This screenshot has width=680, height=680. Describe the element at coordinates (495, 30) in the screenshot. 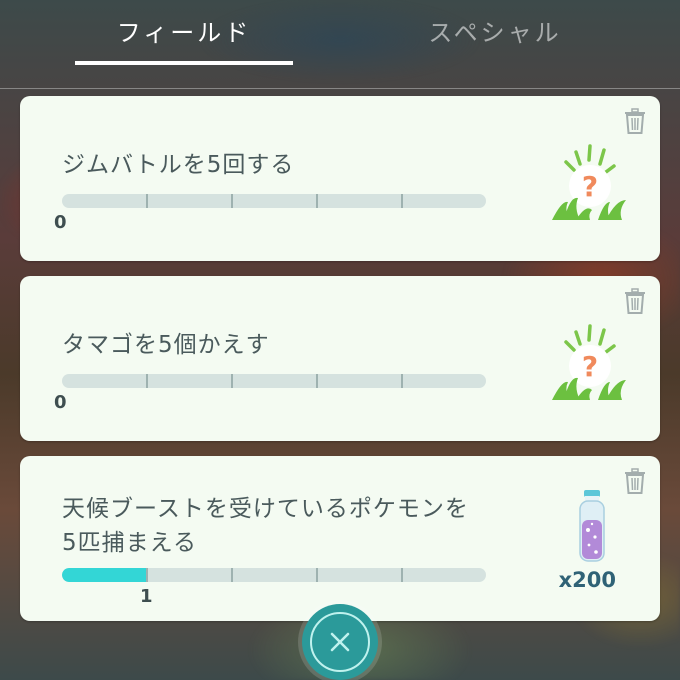

I see `tab-special: スペシャル` at that location.